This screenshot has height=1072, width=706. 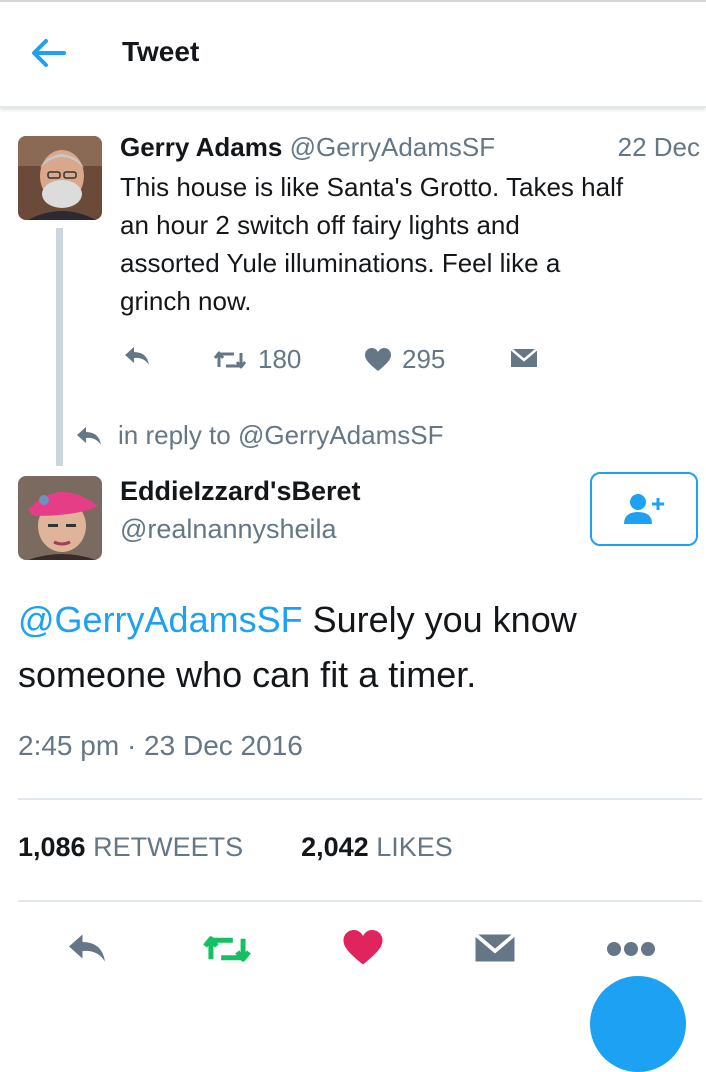 I want to click on parent-tweet-header: Gerry Adams @GerryAdamsSF, so click(x=307, y=147).